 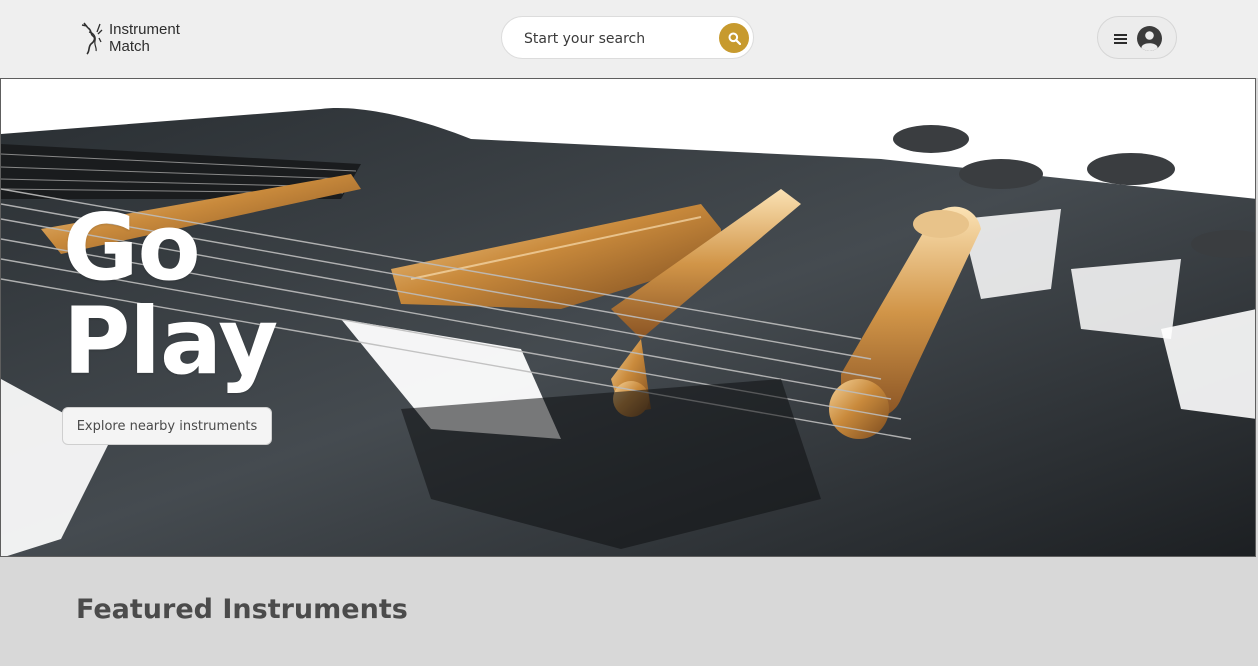 What do you see at coordinates (242, 609) in the screenshot?
I see `featured-instruments-heading: Featured Instruments` at bounding box center [242, 609].